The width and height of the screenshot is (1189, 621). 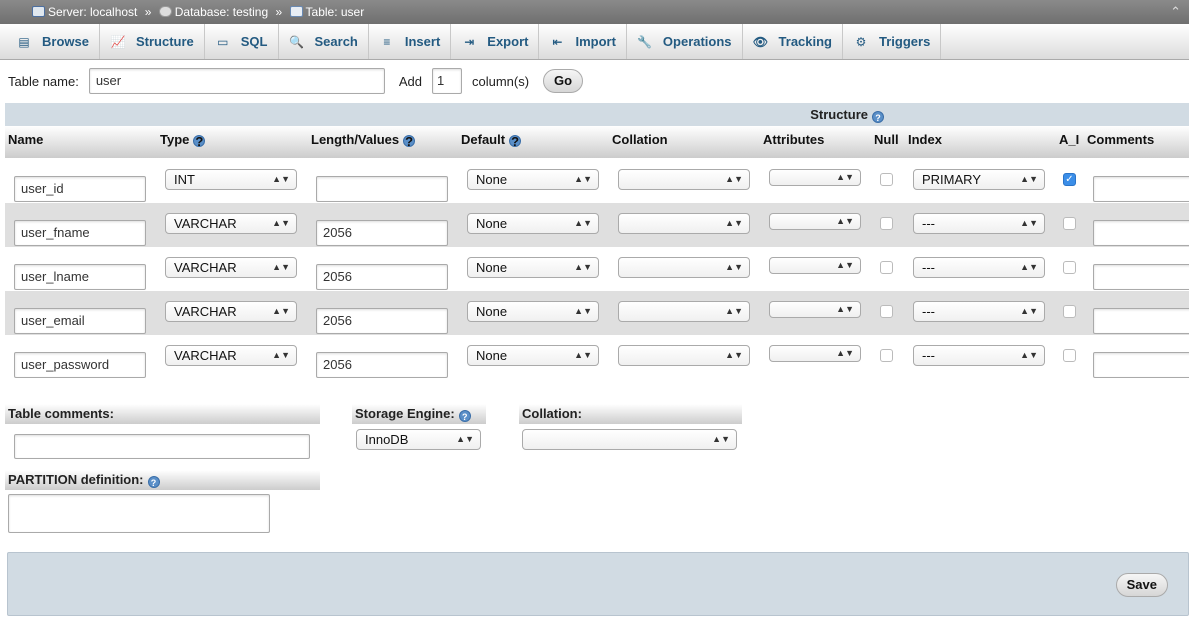 I want to click on column-name-input: user_email, so click(x=80, y=321).